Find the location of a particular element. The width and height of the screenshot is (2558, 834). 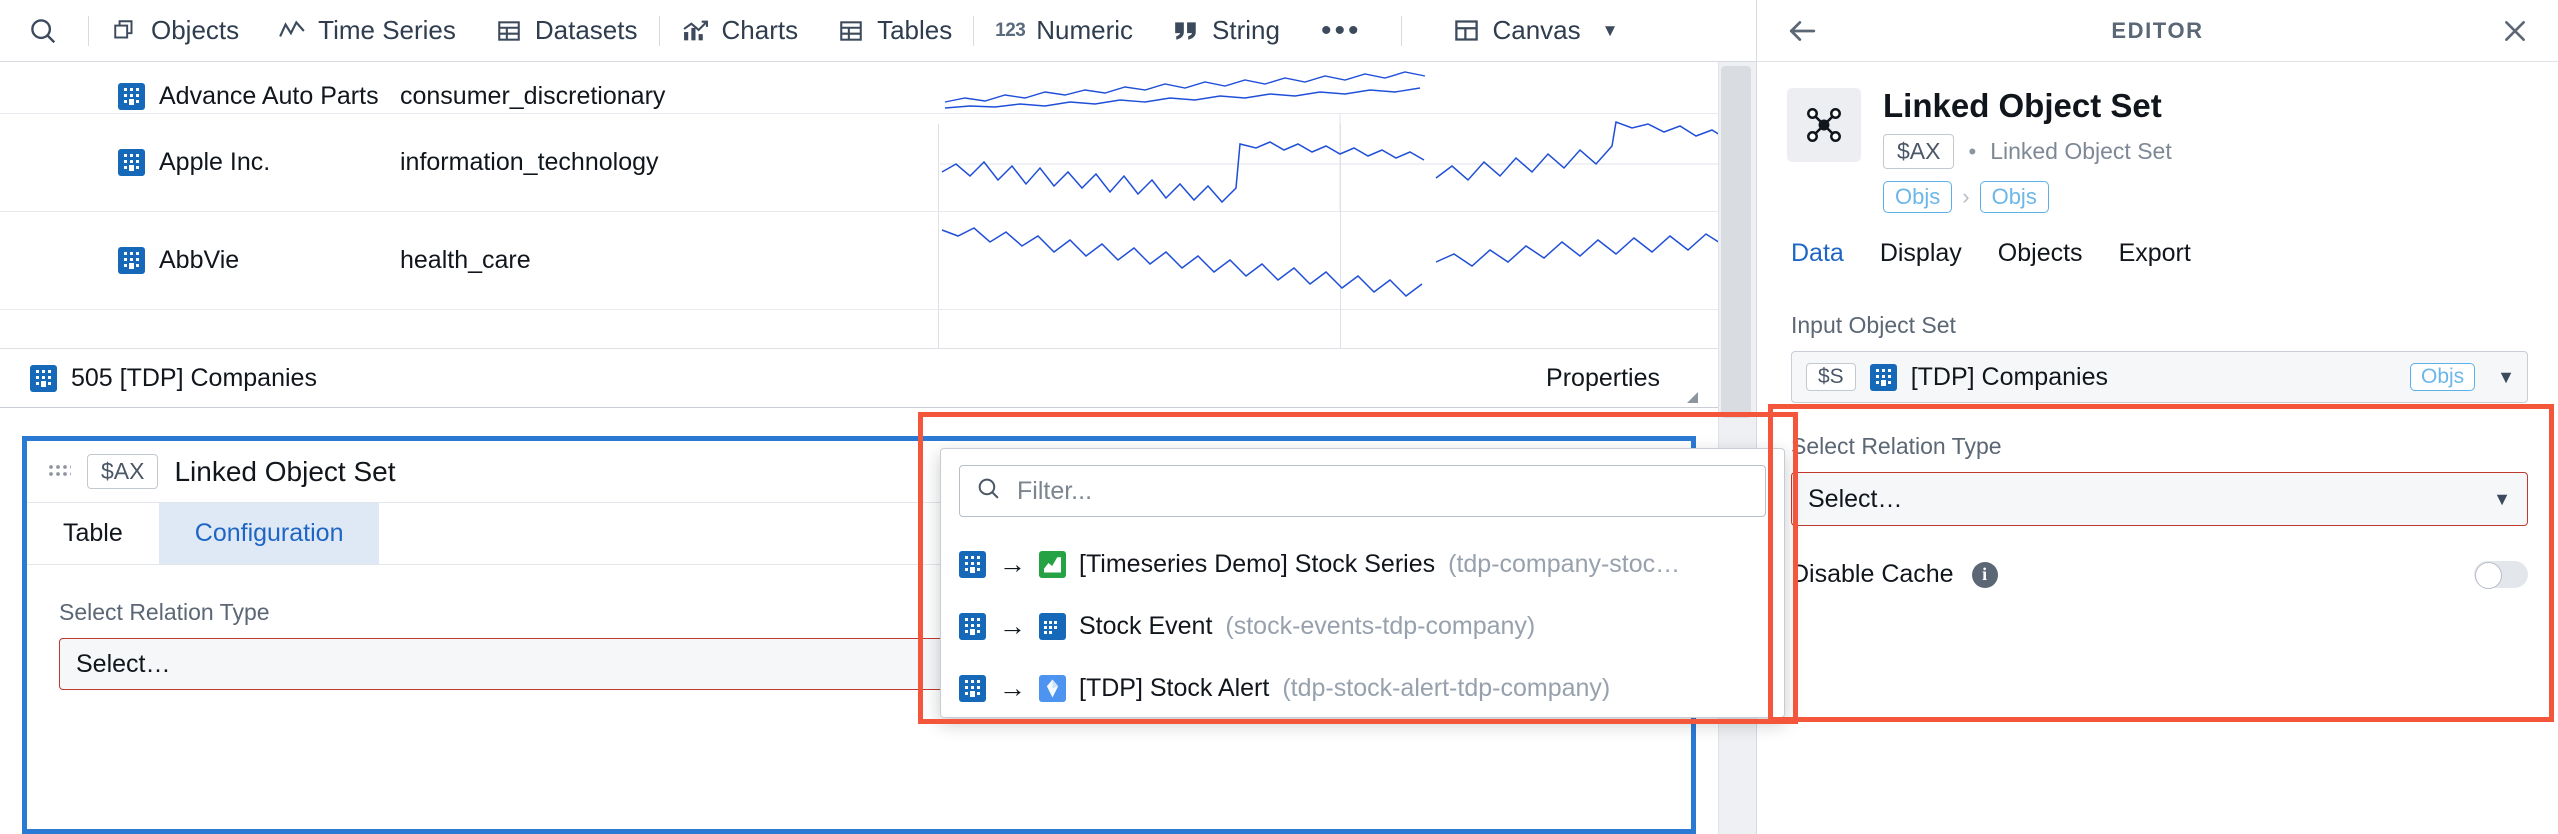

table-cell-name: AbbVie is located at coordinates (200, 260).